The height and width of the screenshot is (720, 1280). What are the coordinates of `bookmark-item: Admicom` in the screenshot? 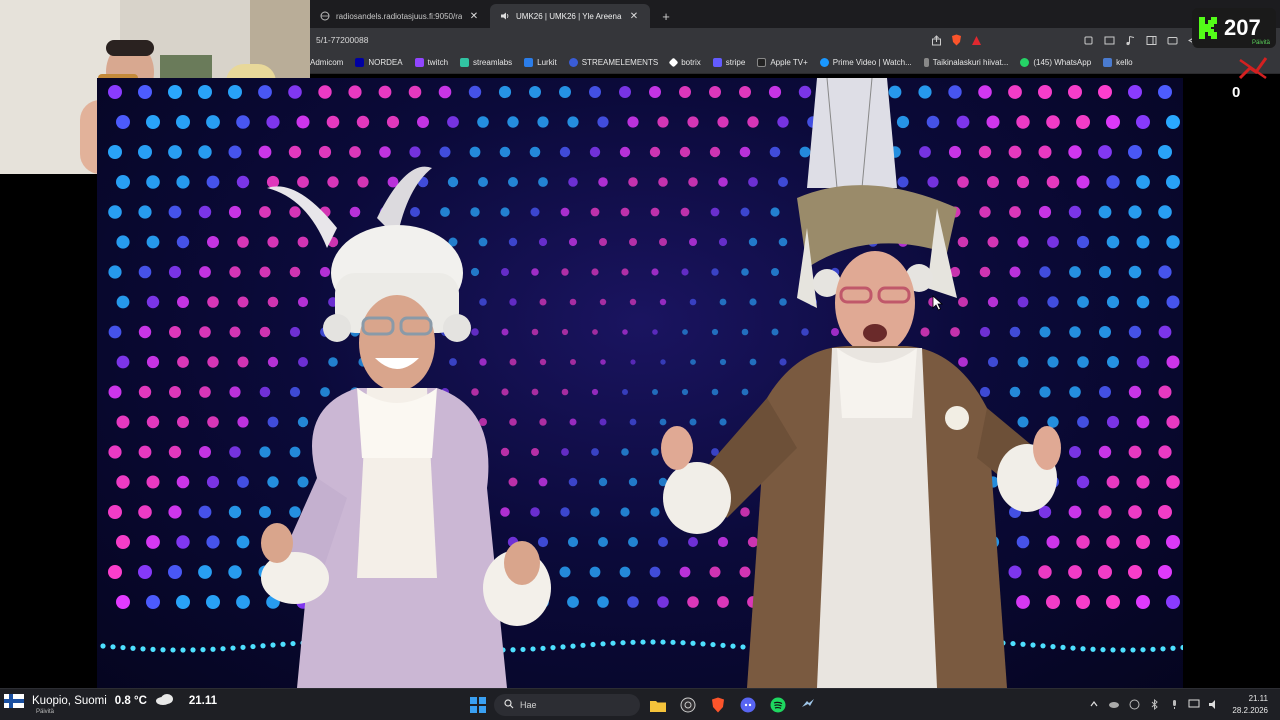 It's located at (326, 62).